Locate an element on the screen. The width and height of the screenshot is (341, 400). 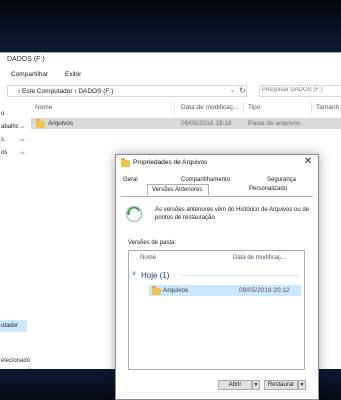
open-dropdown-arrow: ▼ is located at coordinates (256, 385).